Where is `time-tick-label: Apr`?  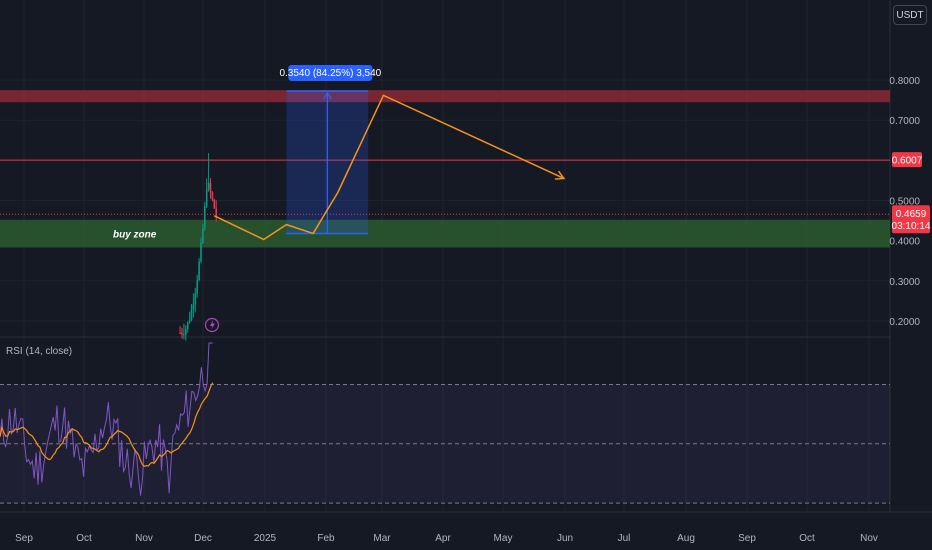 time-tick-label: Apr is located at coordinates (443, 538).